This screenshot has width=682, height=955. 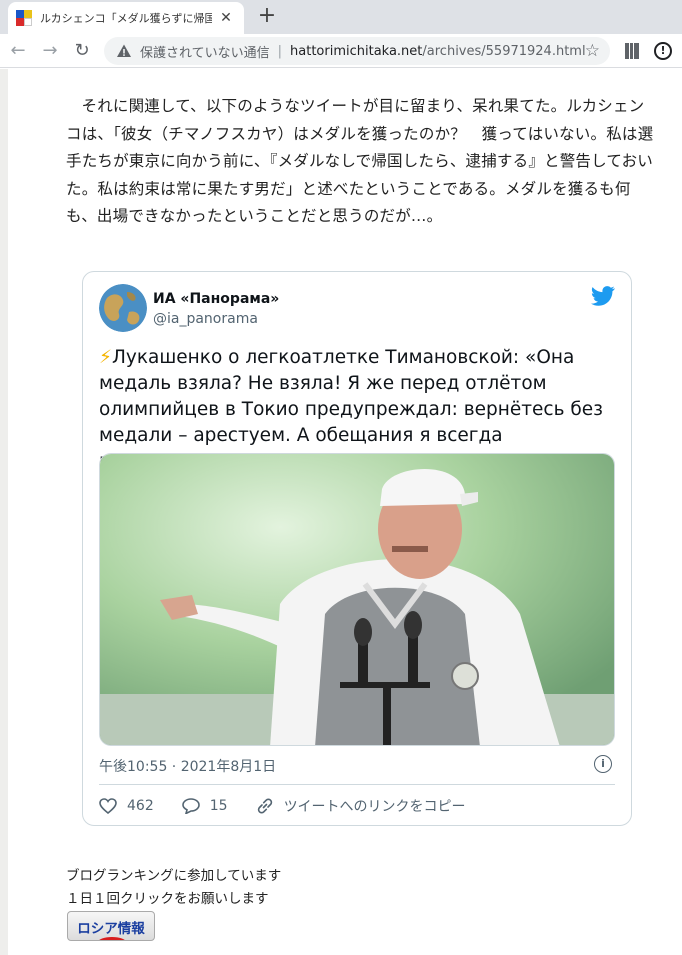 I want to click on tweet-divider, so click(x=357, y=784).